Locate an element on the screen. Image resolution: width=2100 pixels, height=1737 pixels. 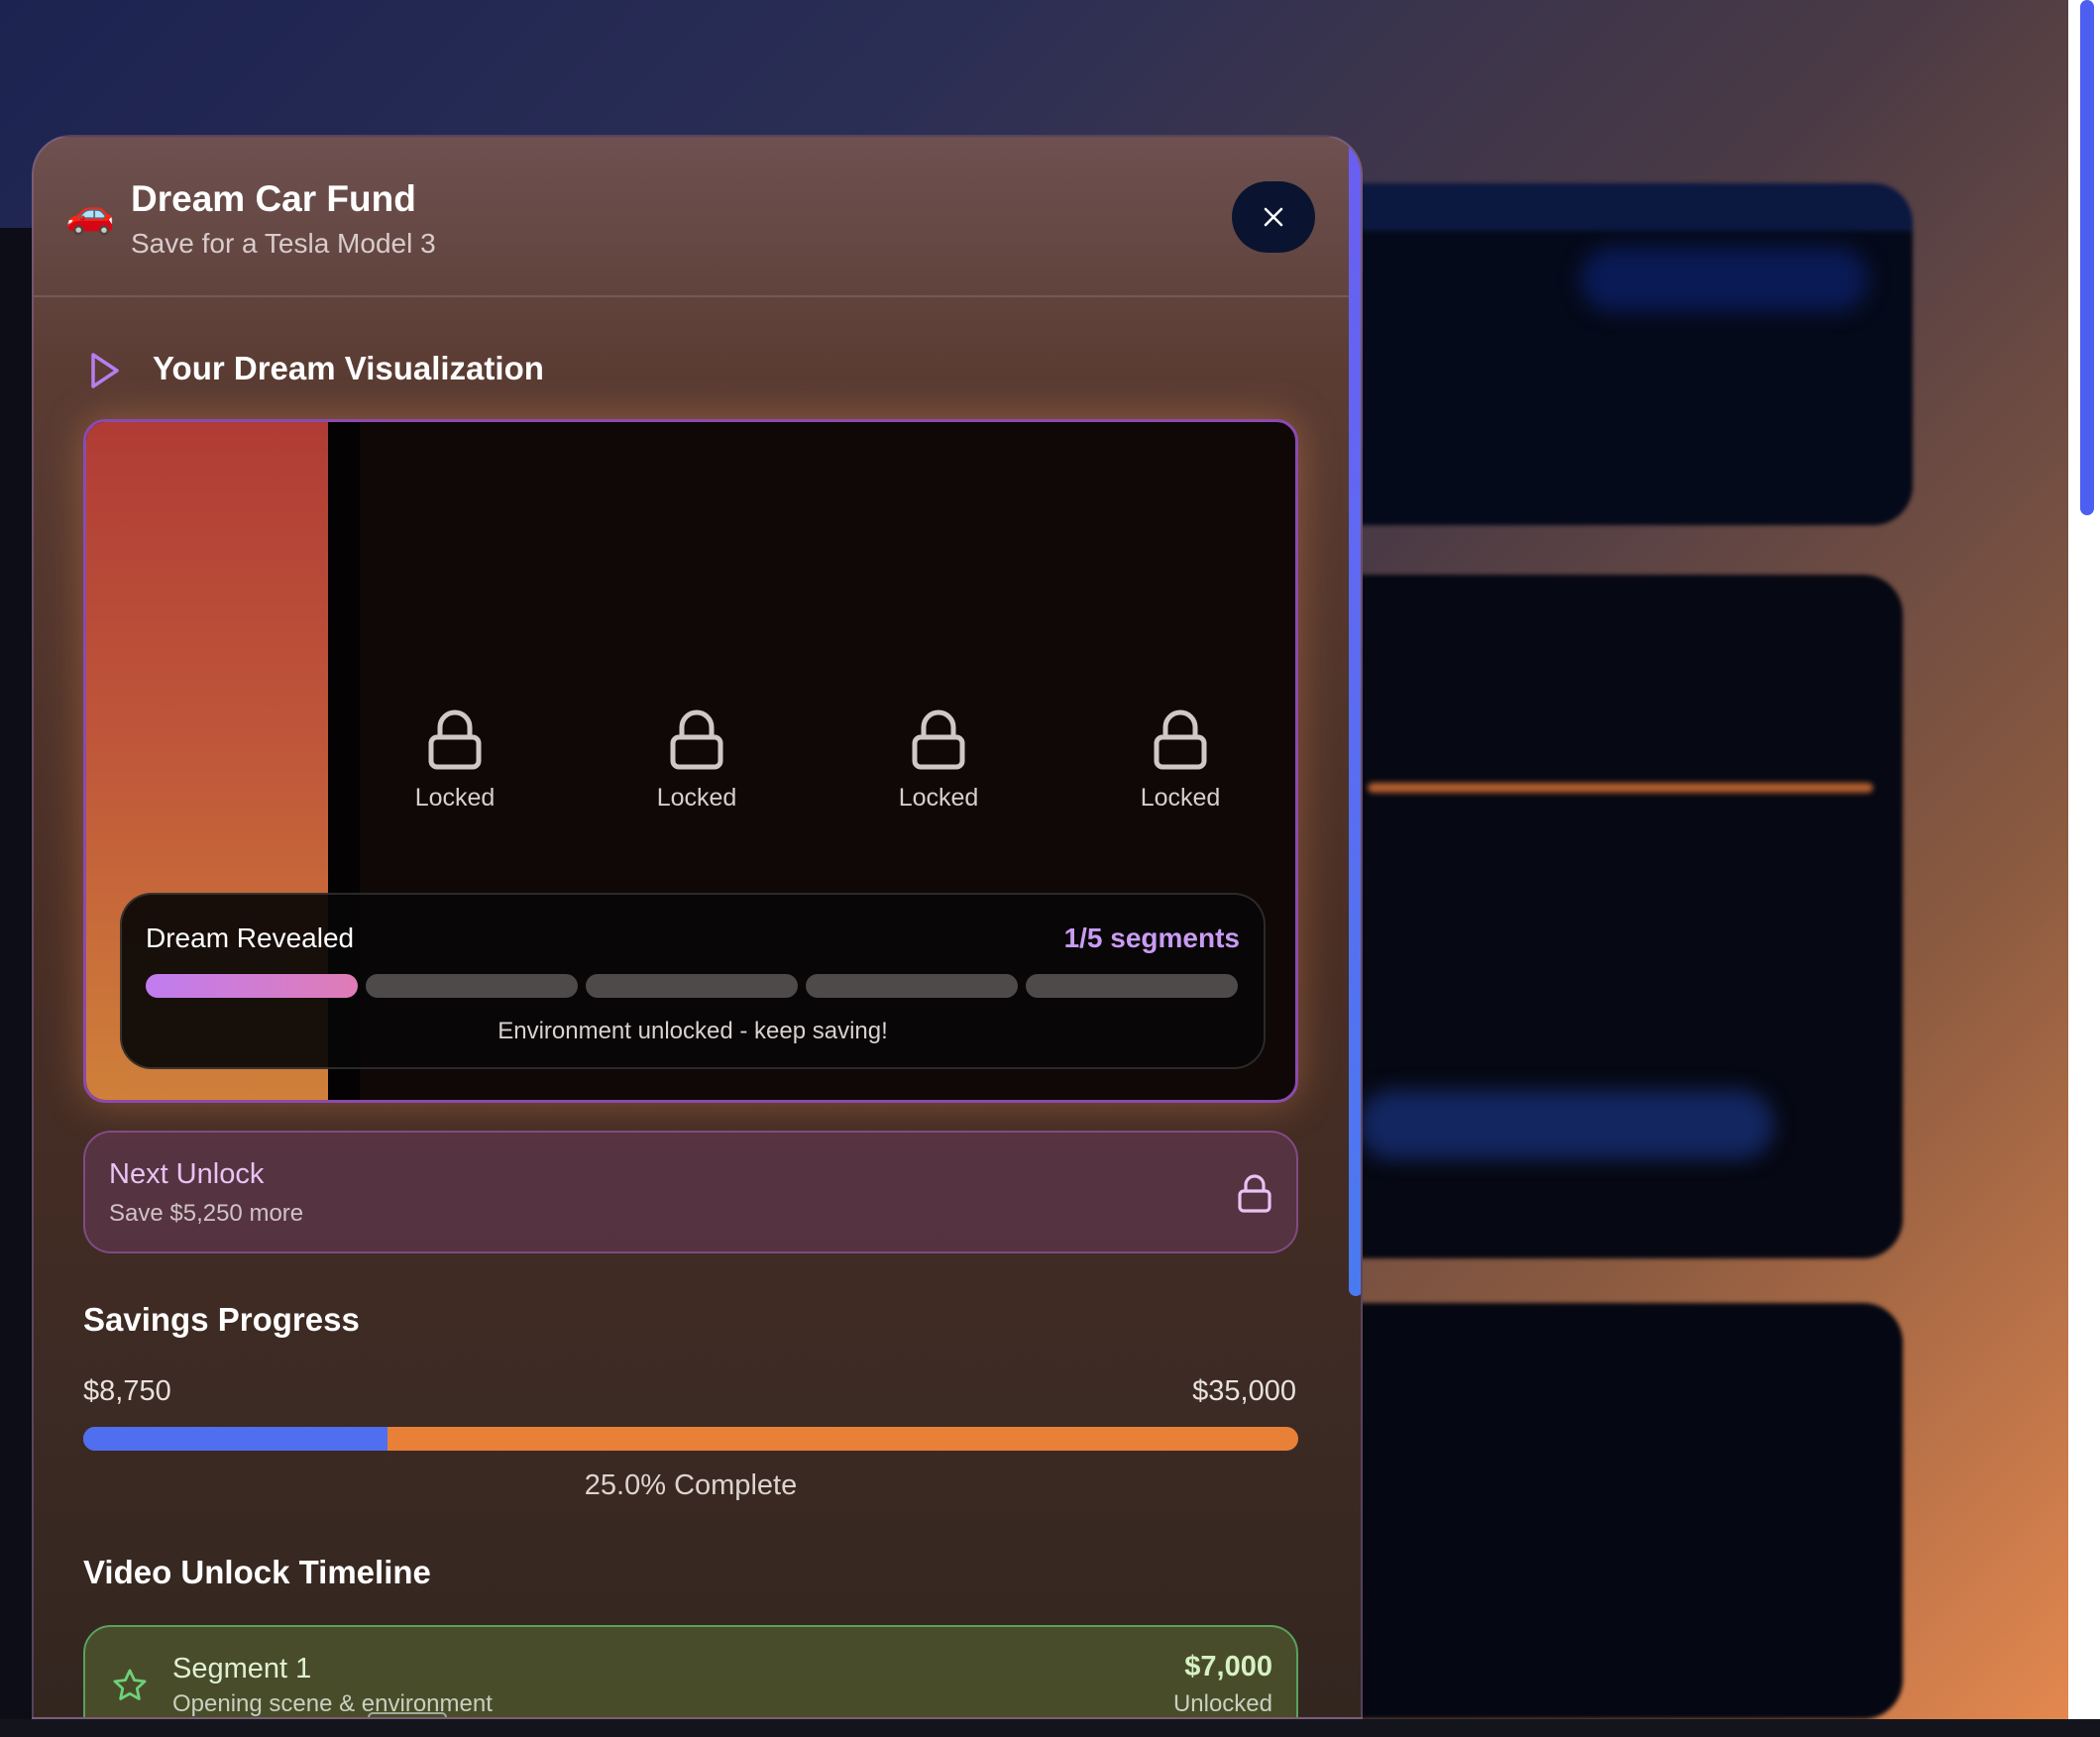
dream-revealed-label: Dream Revealed is located at coordinates (250, 938).